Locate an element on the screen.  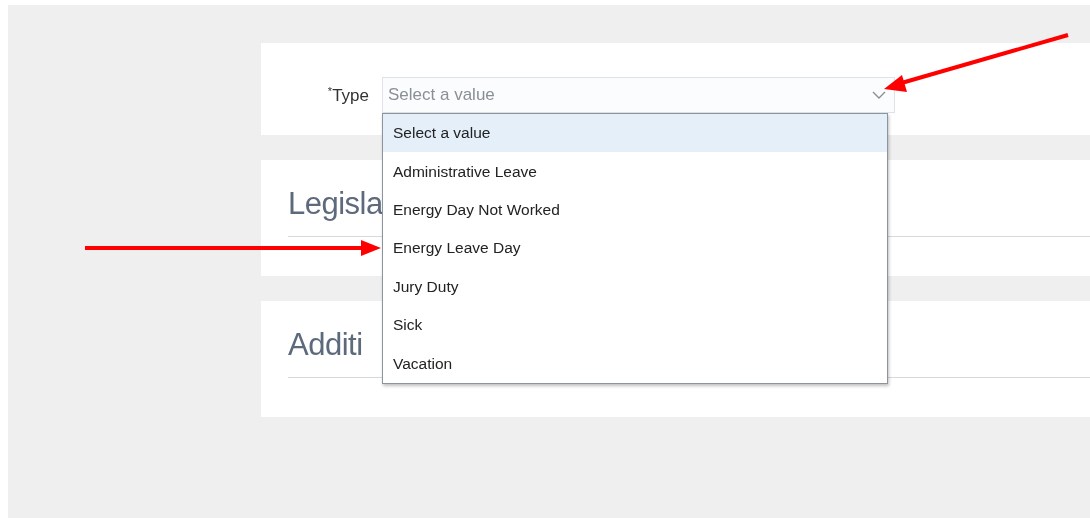
dropdown-option: Administrative Leave is located at coordinates (635, 171).